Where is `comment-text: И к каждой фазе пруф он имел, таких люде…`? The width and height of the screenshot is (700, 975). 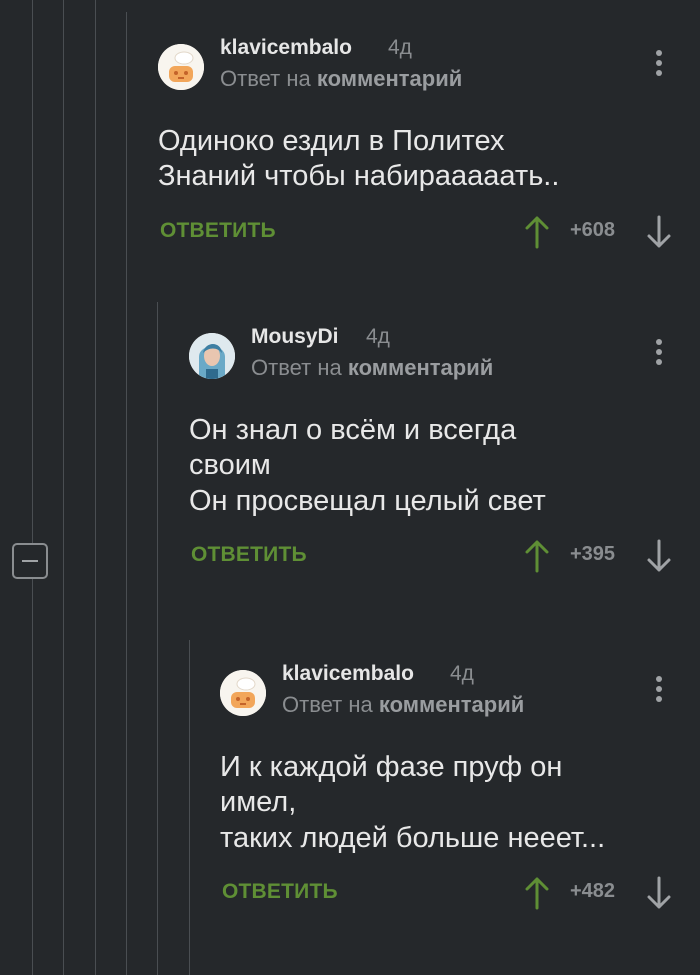 comment-text: И к каждой фазе пруф он имел, таких люде… is located at coordinates (449, 803).